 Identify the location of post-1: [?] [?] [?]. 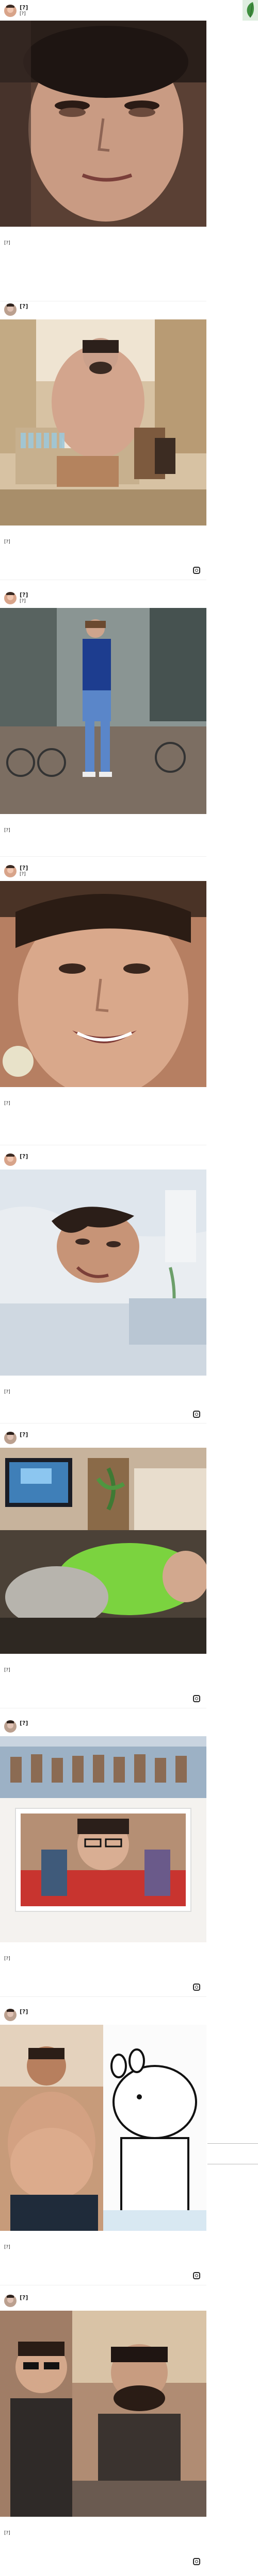
(103, 154).